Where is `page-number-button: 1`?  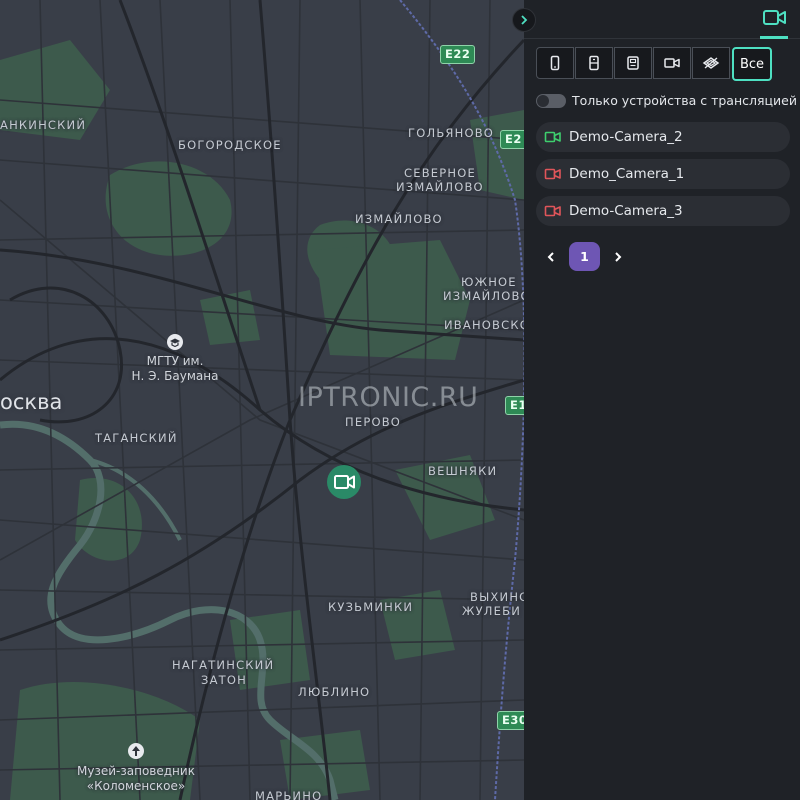 page-number-button: 1 is located at coordinates (584, 256).